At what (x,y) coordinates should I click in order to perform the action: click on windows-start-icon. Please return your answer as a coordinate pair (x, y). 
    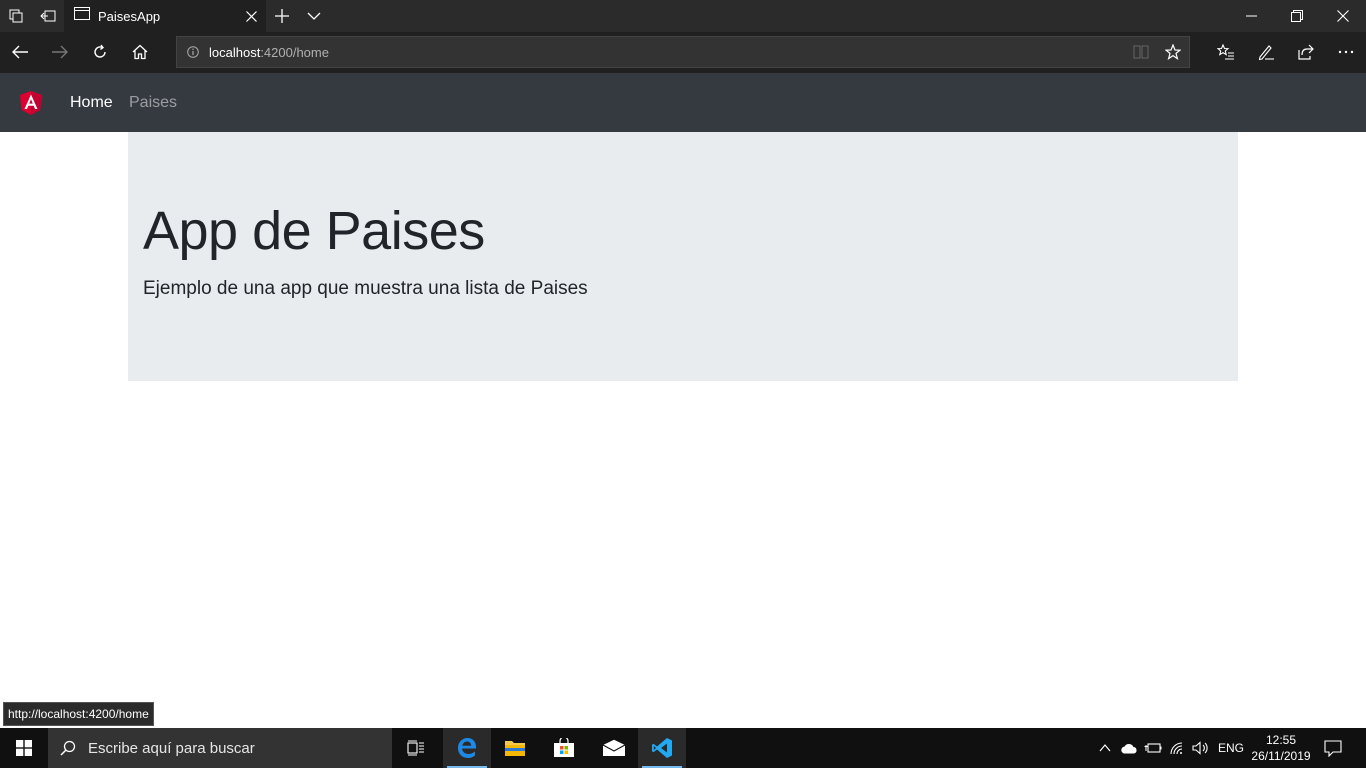
    Looking at the image, I should click on (24, 748).